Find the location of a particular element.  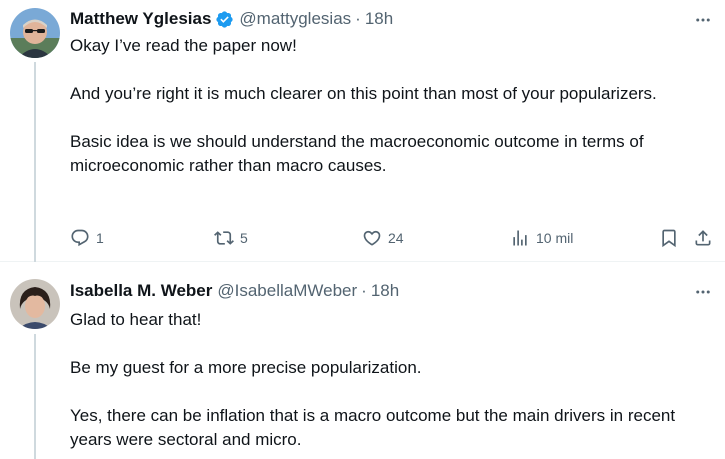

like-button: 24 is located at coordinates (383, 238).